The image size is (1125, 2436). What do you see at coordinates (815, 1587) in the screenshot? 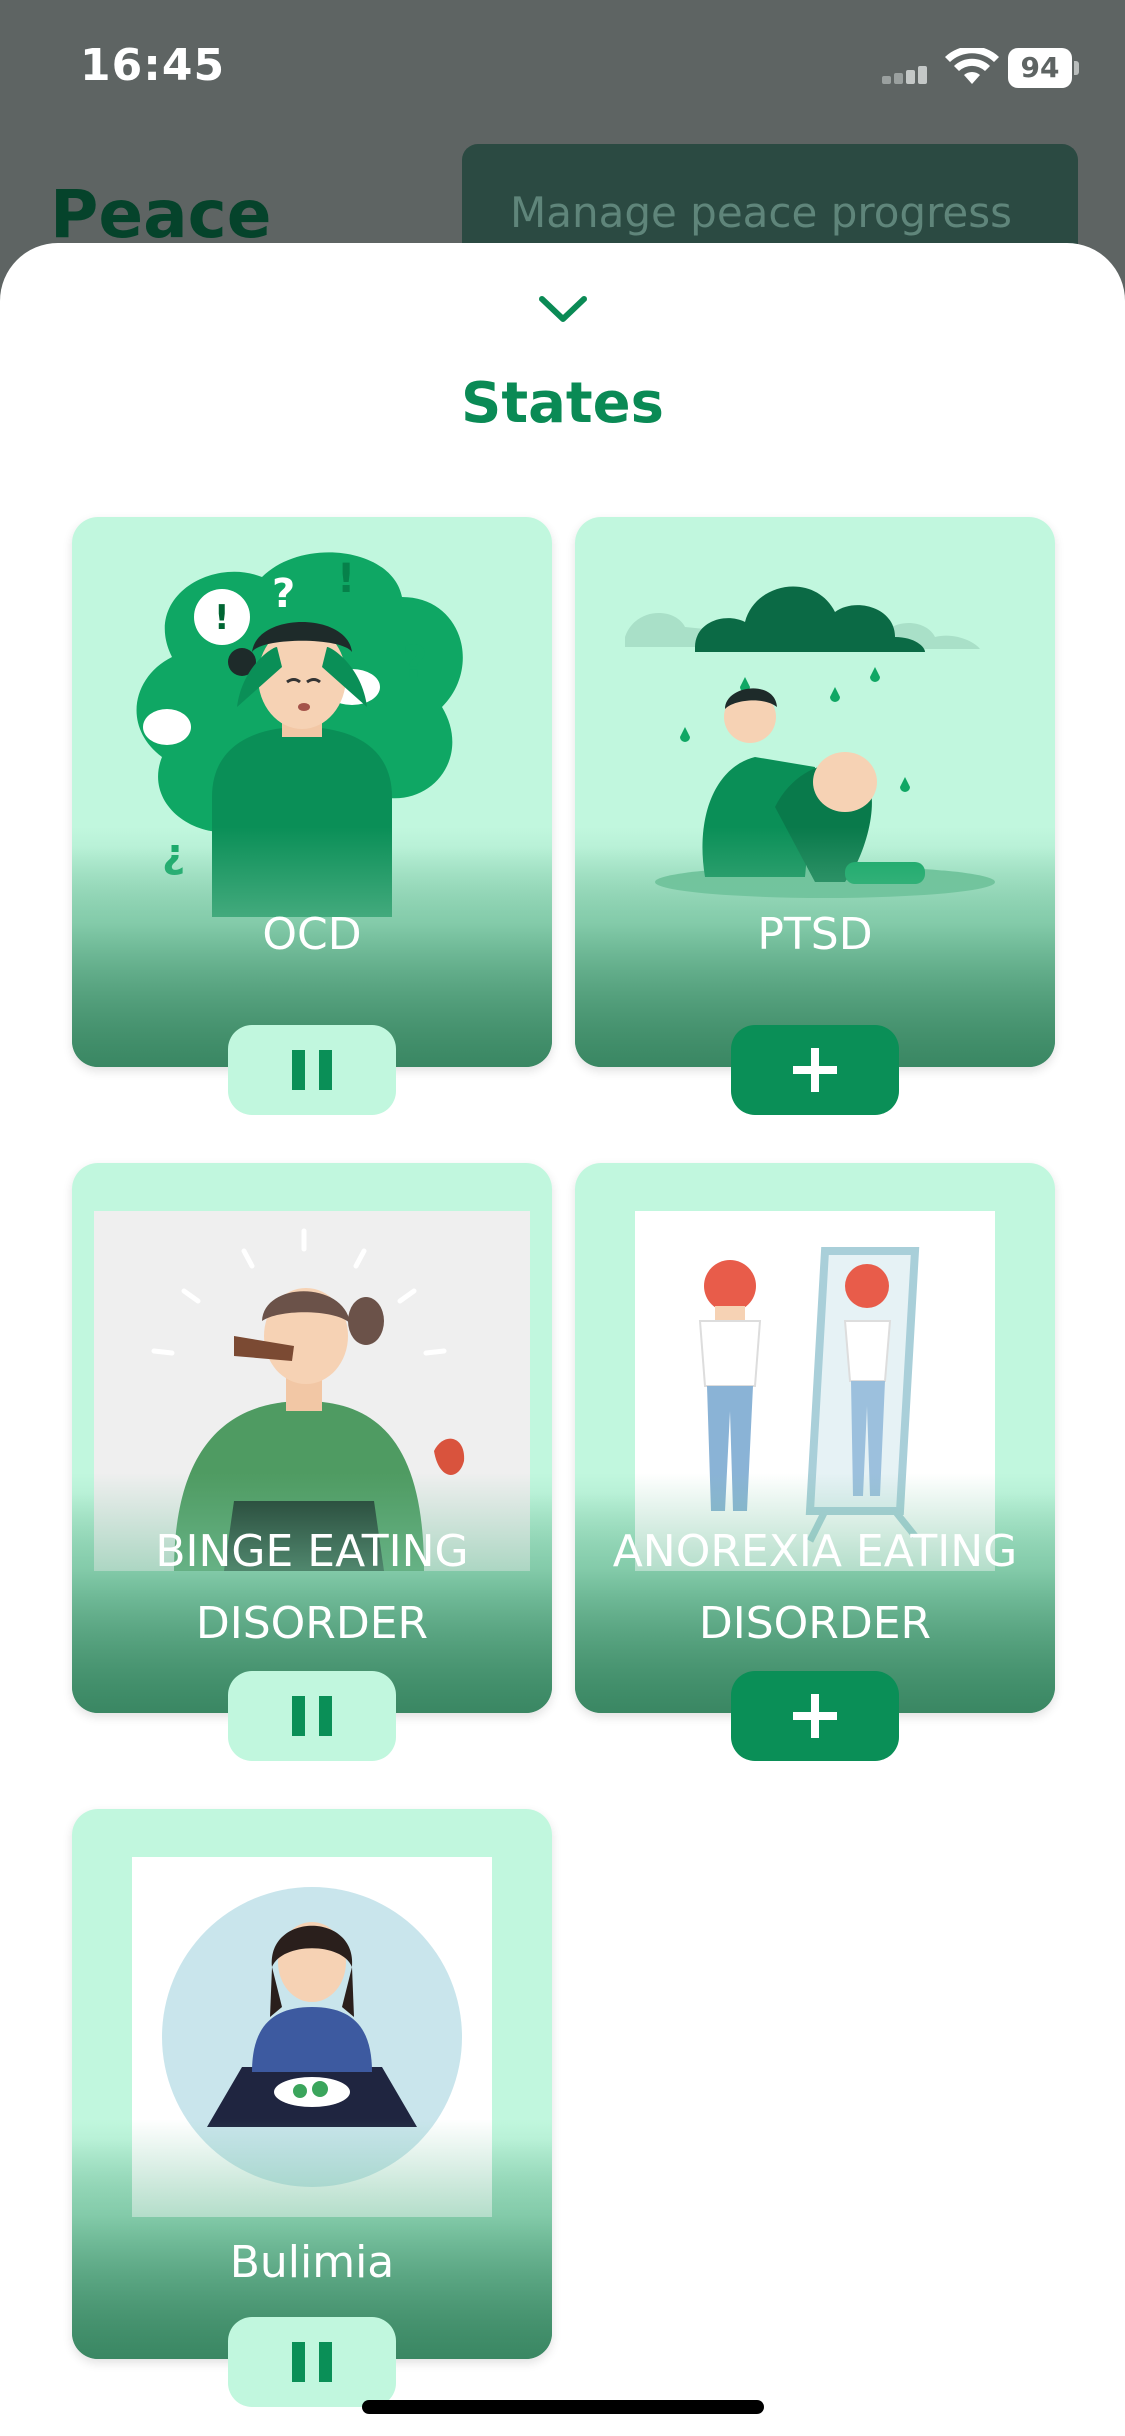
I see `state-label-anorexia: ANOREXIA EATING DISORDER` at bounding box center [815, 1587].